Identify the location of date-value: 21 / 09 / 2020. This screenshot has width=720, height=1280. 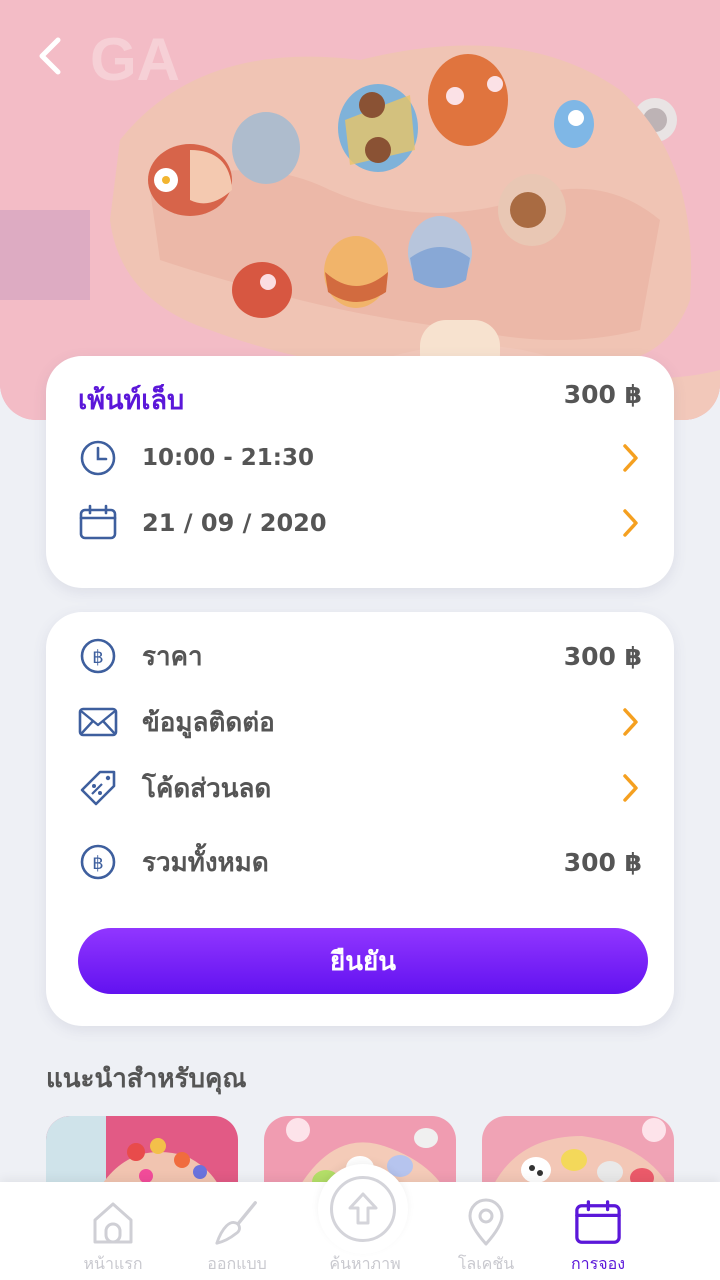
(234, 523).